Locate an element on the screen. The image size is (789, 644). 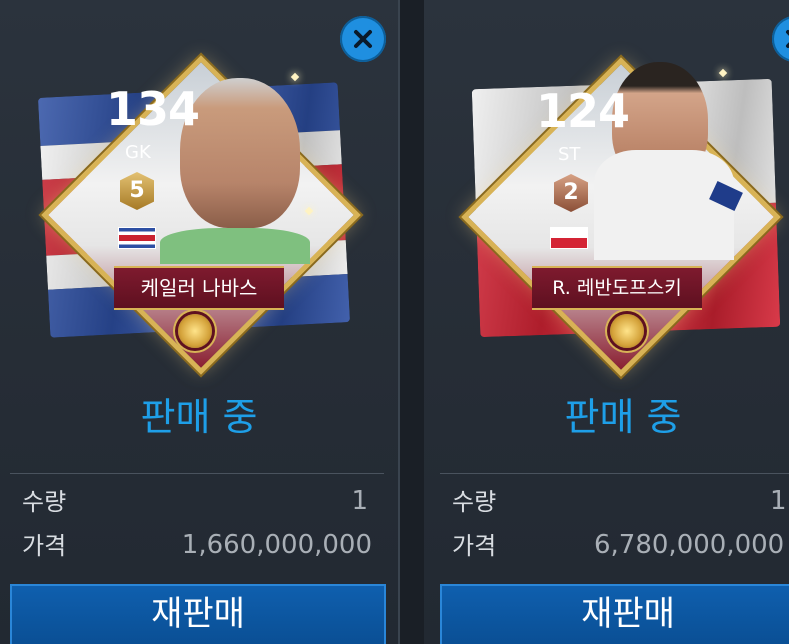
player-rating: 124 is located at coordinates (583, 111).